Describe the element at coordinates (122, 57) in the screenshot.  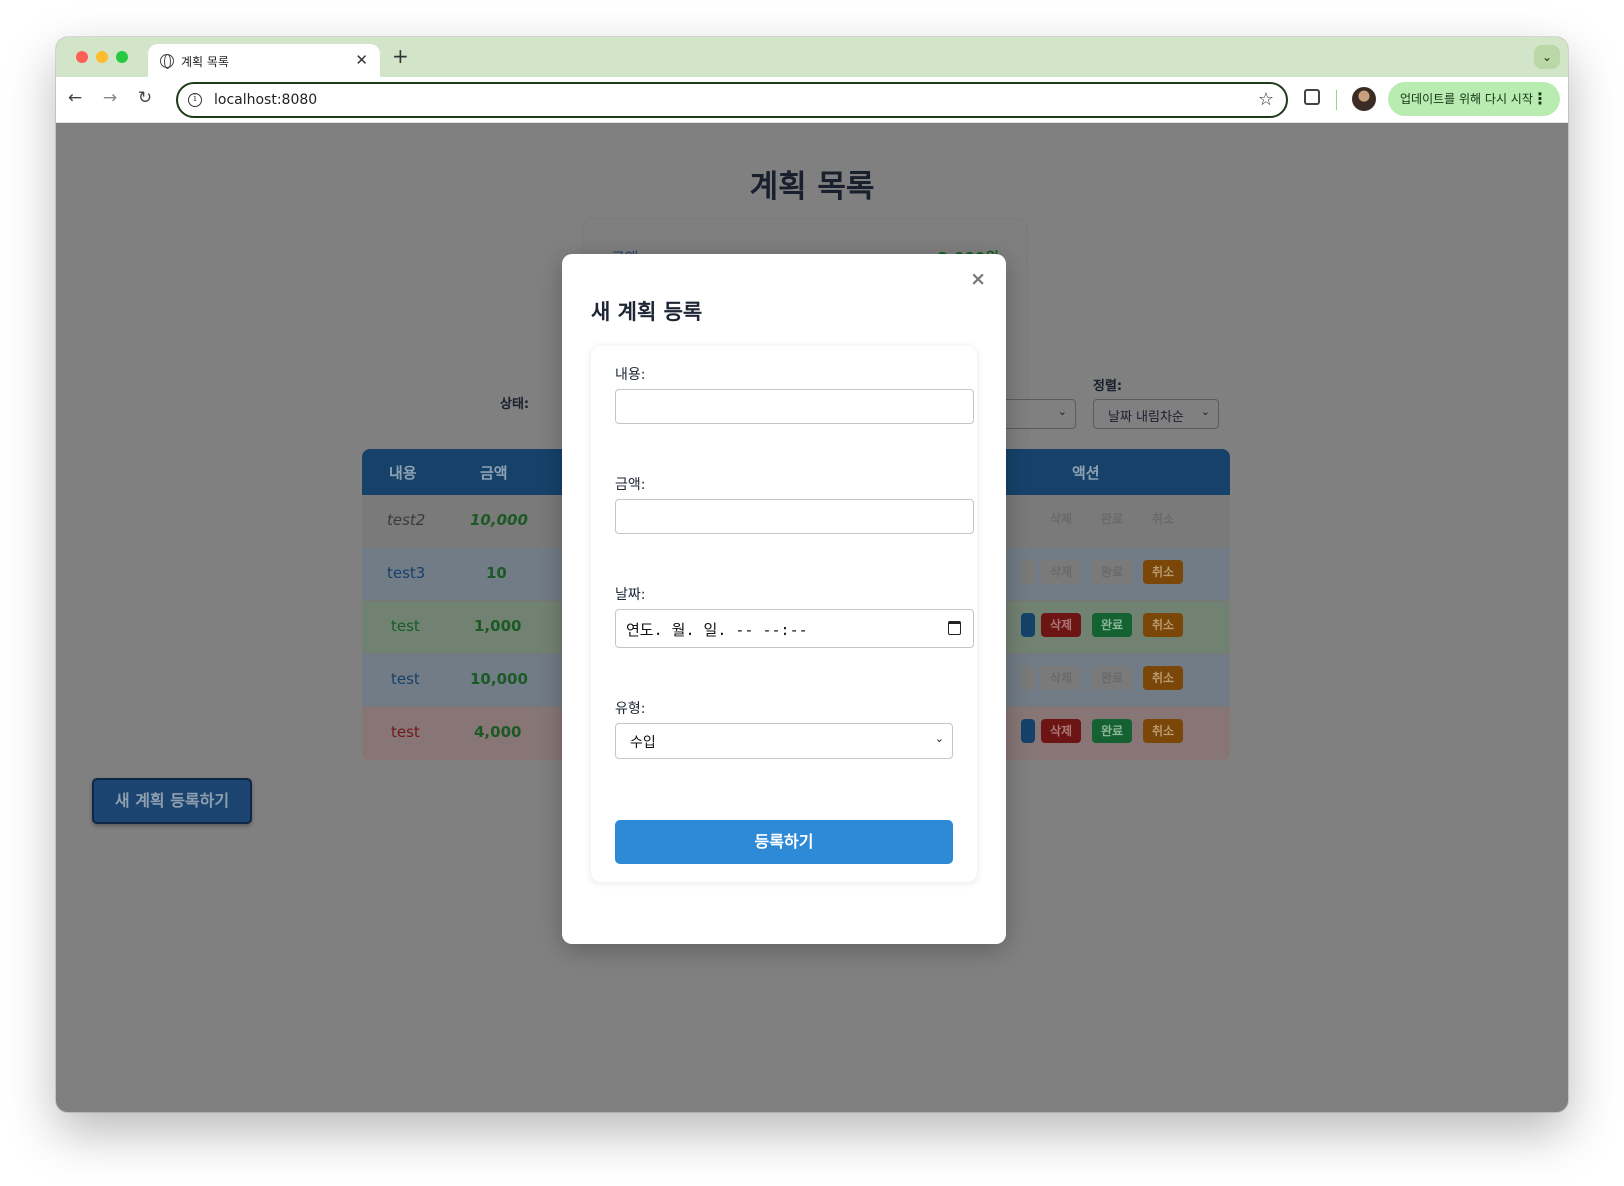
I see `maximize-window-button` at that location.